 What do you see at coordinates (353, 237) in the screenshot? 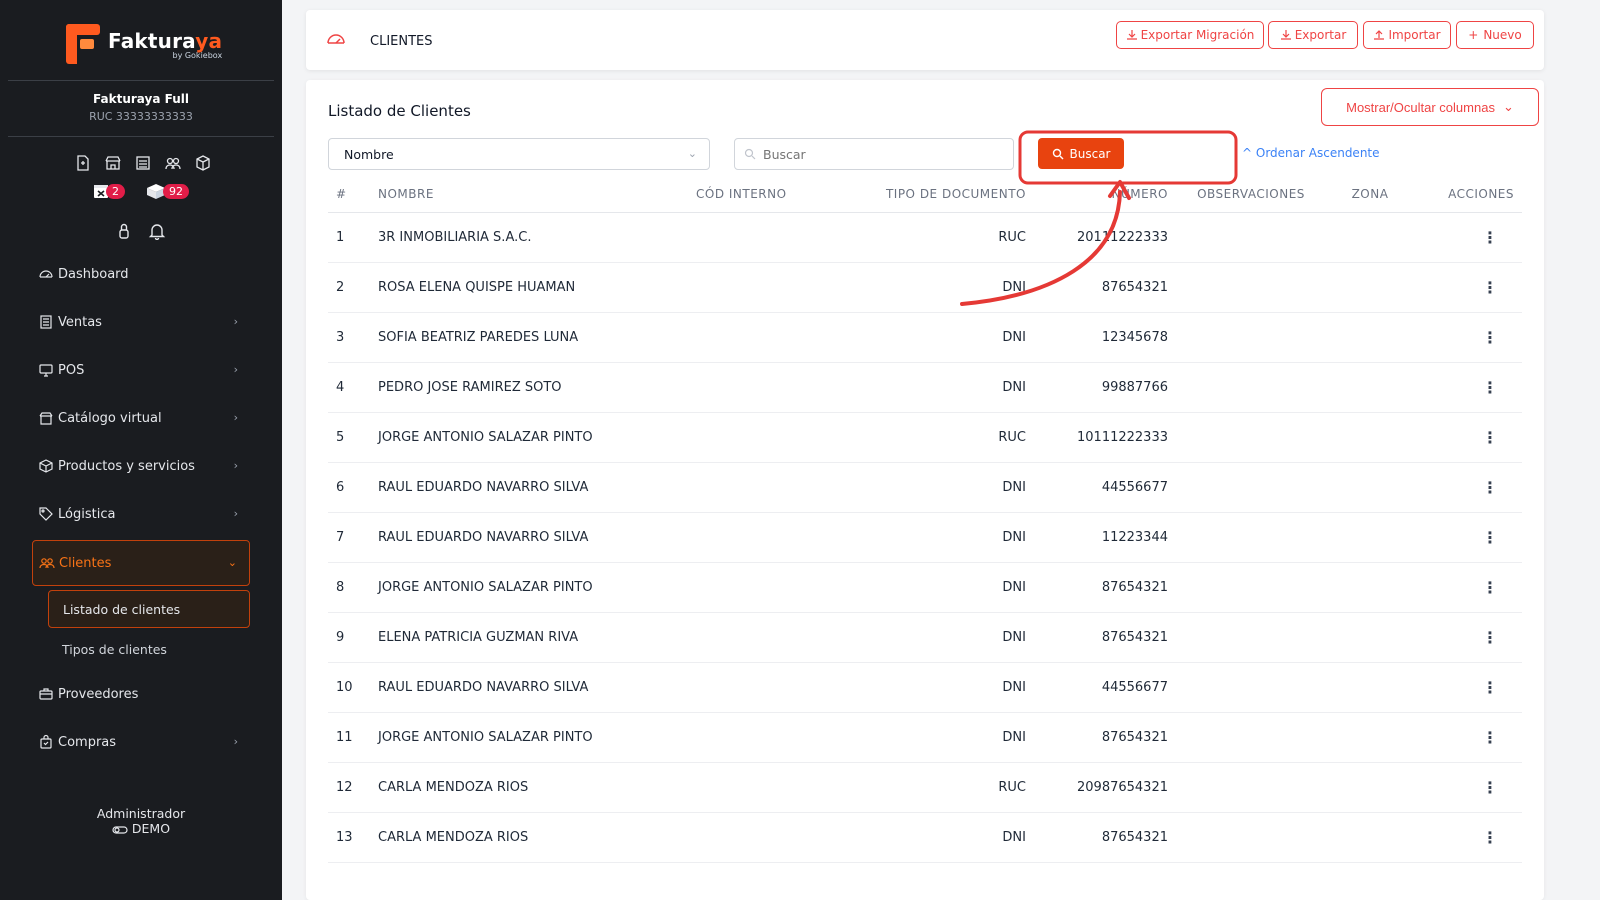
I see `cell-index: 1` at bounding box center [353, 237].